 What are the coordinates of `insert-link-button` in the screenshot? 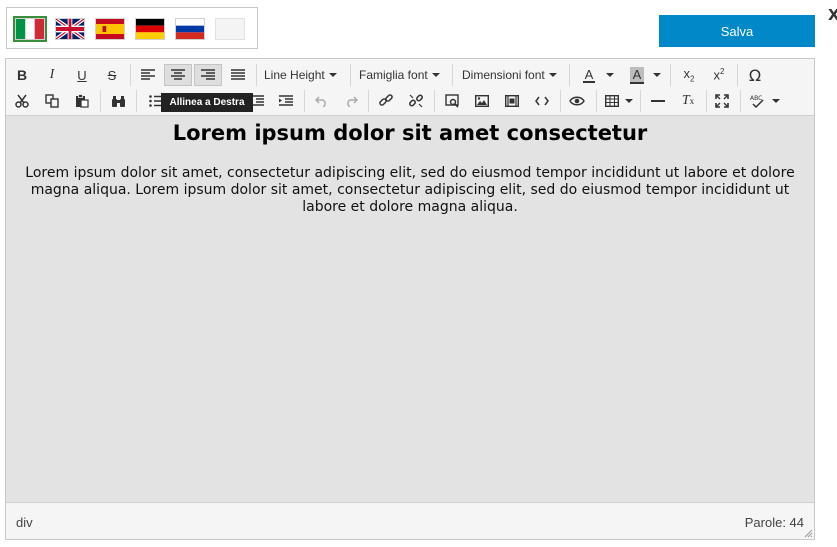 It's located at (386, 101).